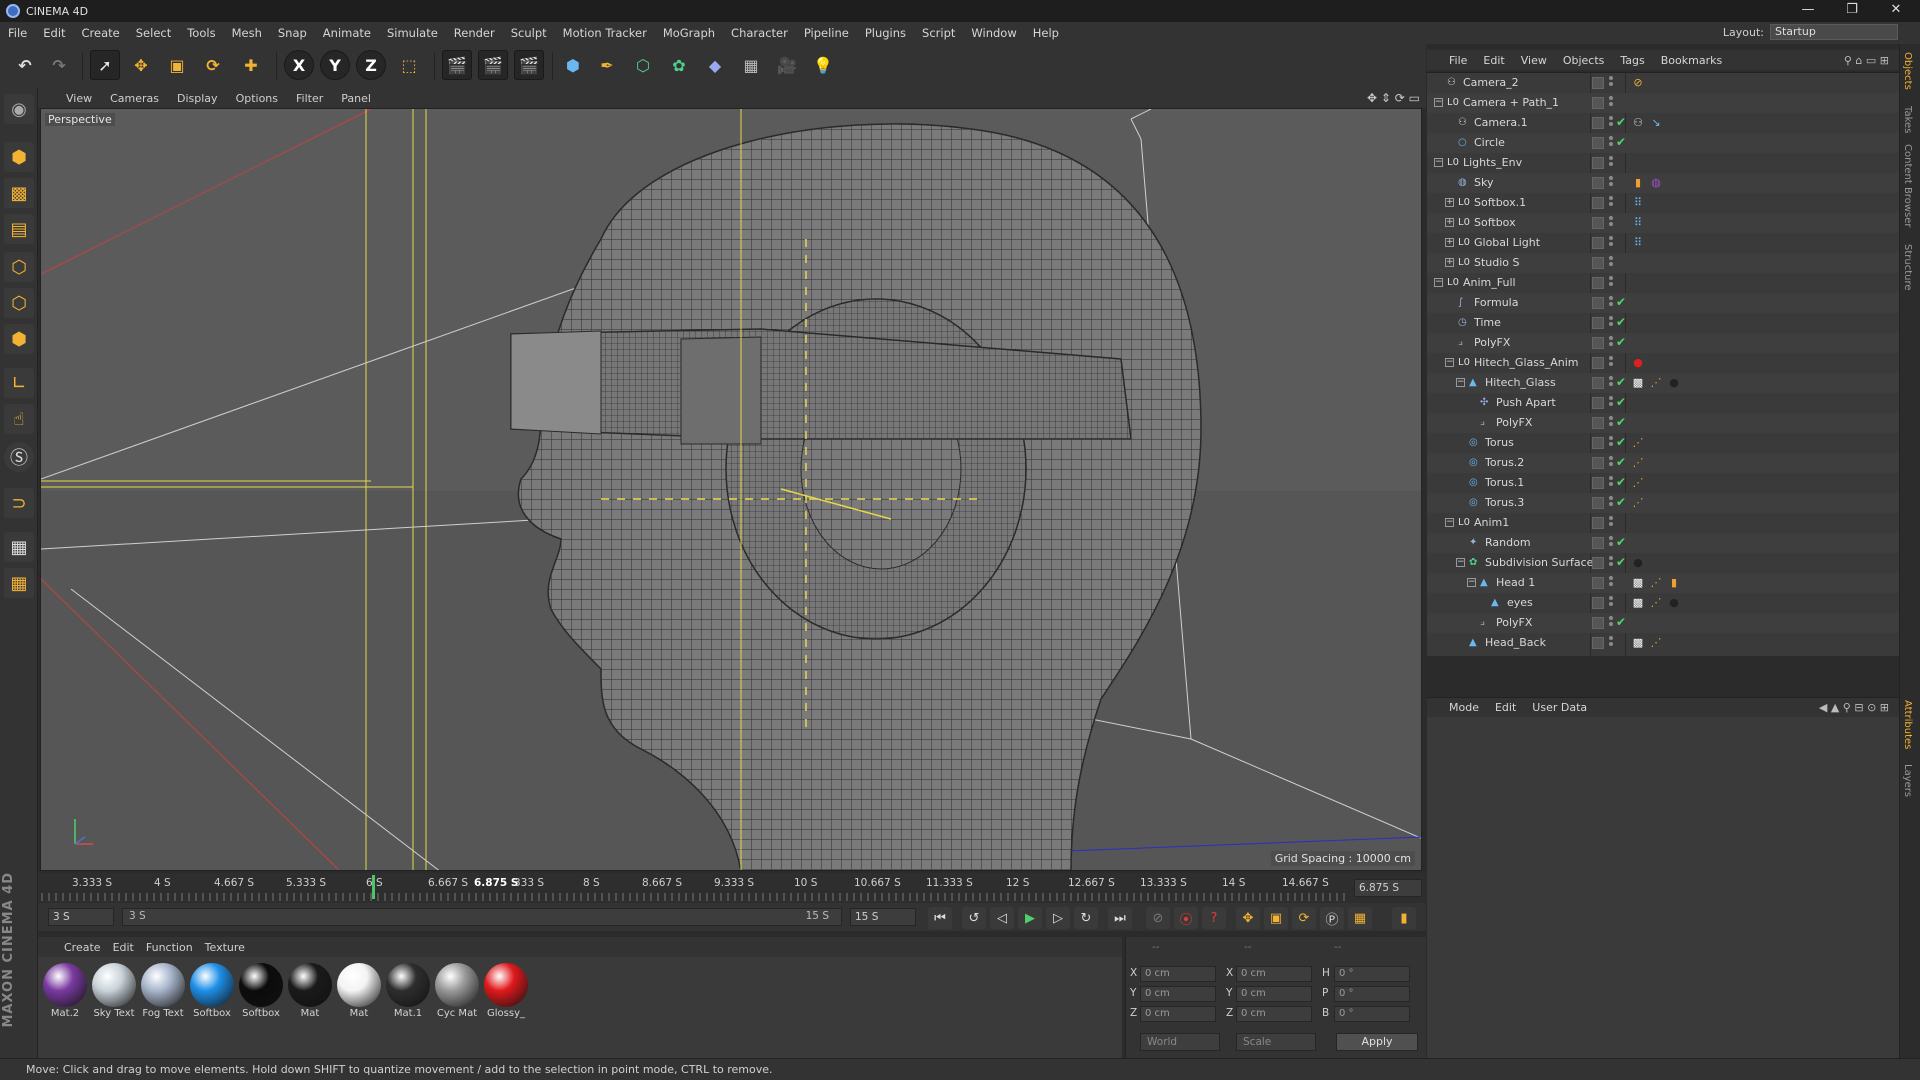  Describe the element at coordinates (1497, 262) in the screenshot. I see `object-name: Studio S` at that location.